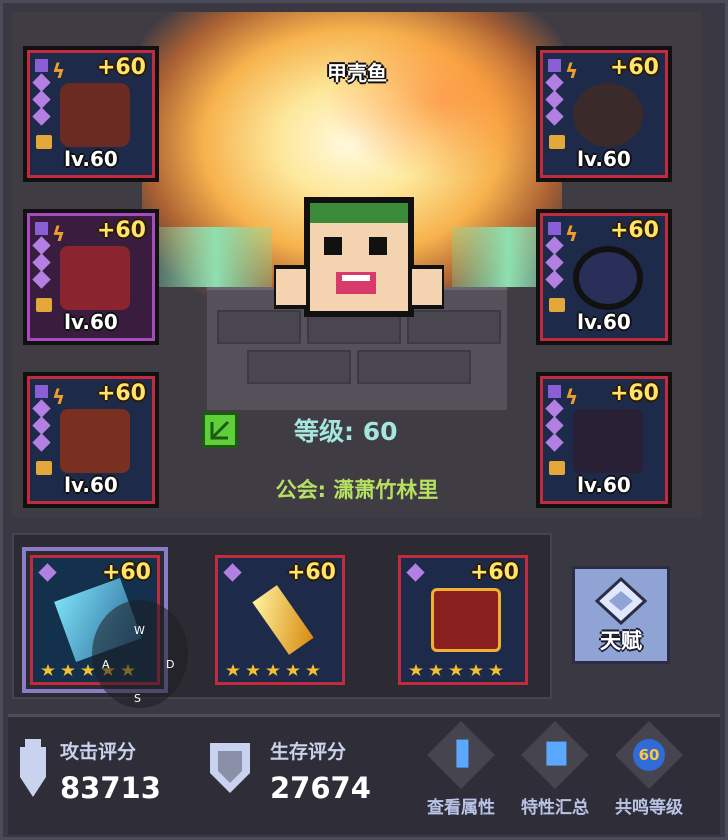  What do you see at coordinates (140, 654) in the screenshot?
I see `virtual-joystick: W A D S` at bounding box center [140, 654].